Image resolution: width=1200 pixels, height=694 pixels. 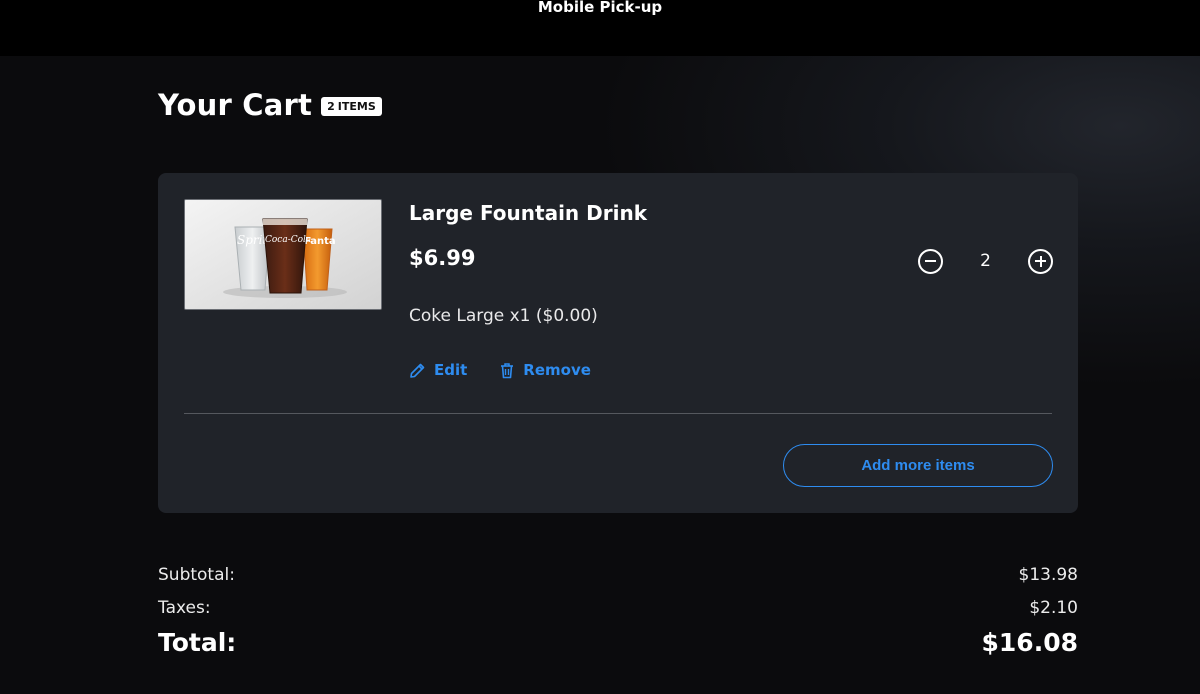 I want to click on cart-header: Your Cart 2 ITEMS, so click(x=270, y=105).